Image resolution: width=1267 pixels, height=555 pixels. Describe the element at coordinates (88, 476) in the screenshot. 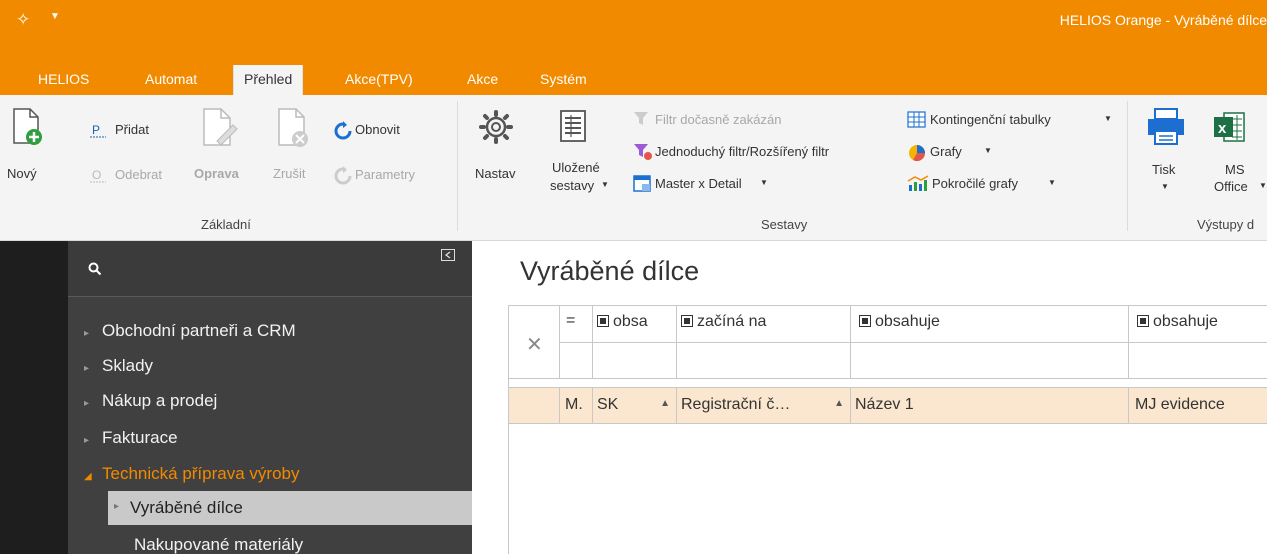

I see `chevron-down-icon: ◢` at that location.